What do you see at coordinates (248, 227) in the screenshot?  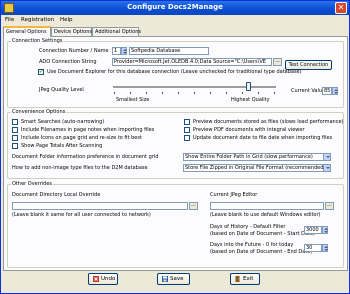 I see `history-days-label: Days of History - Default Filter` at bounding box center [248, 227].